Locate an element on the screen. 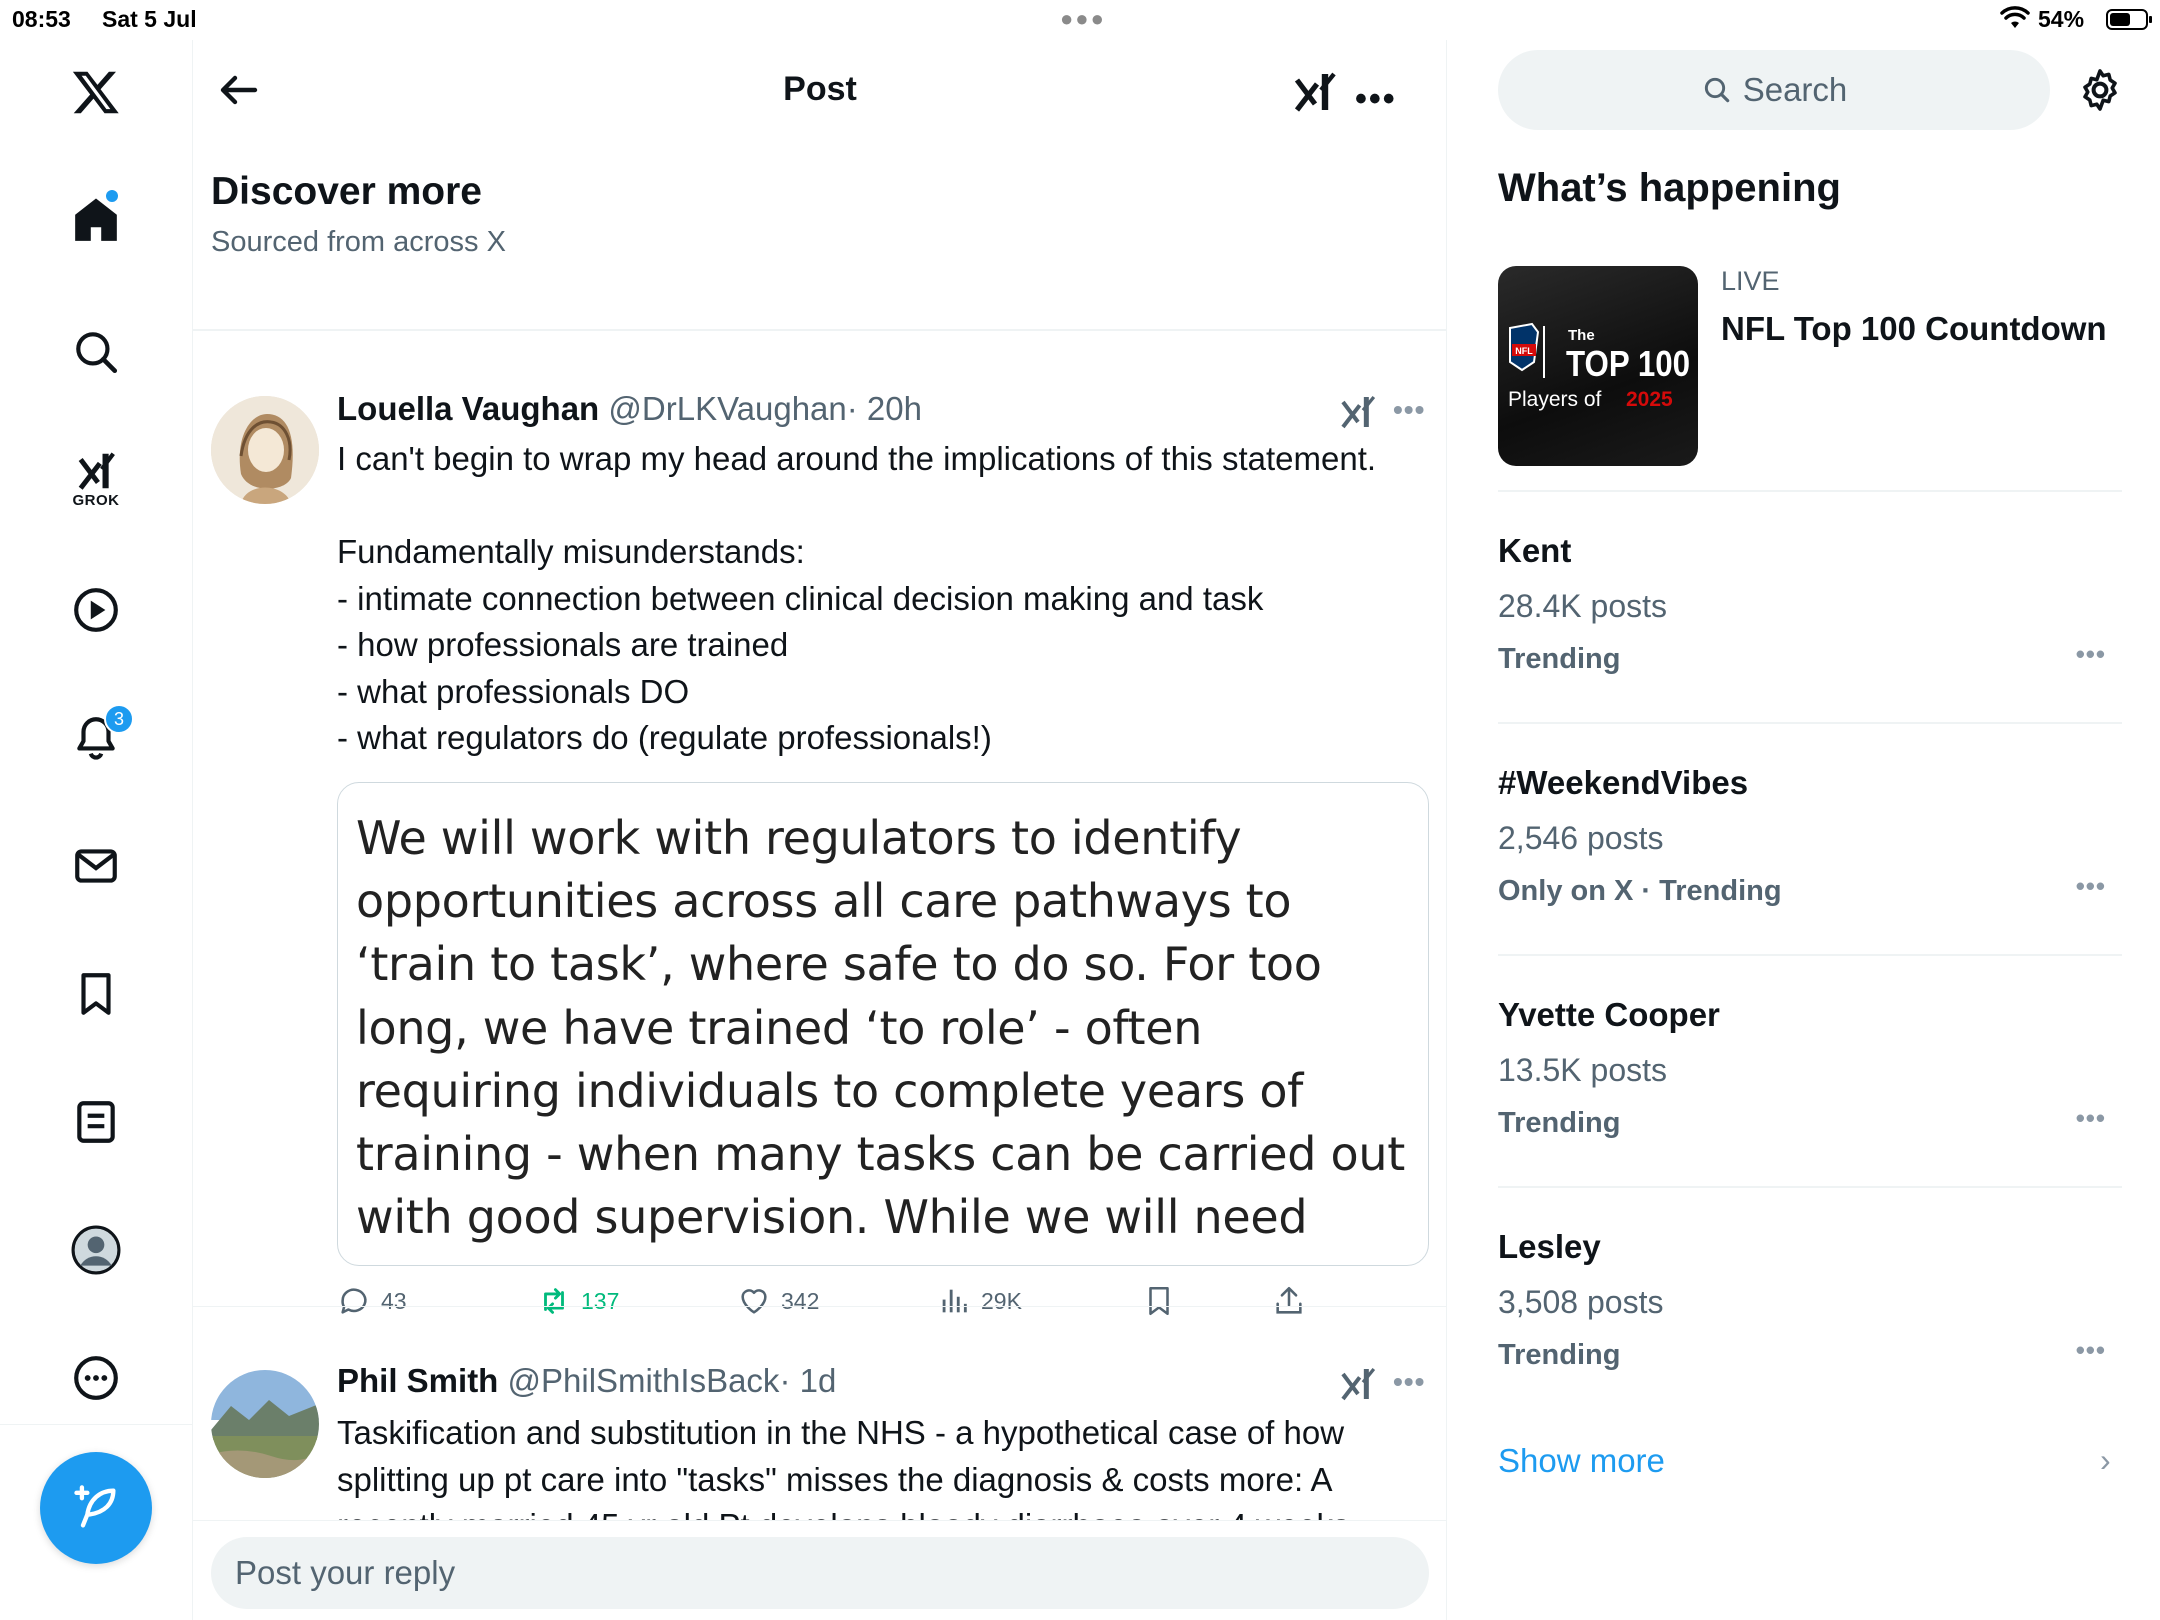  trend-post-count: 13.5K posts is located at coordinates (1582, 1070).